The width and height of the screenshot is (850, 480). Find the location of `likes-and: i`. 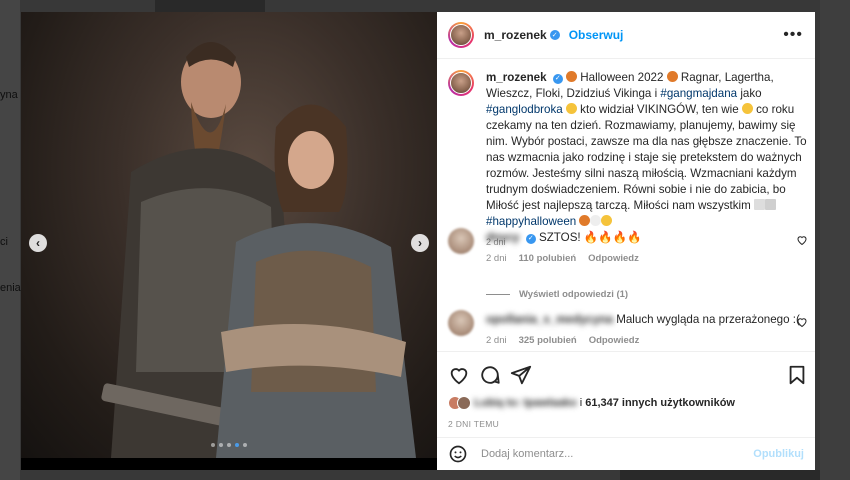

likes-and: i is located at coordinates (581, 403).